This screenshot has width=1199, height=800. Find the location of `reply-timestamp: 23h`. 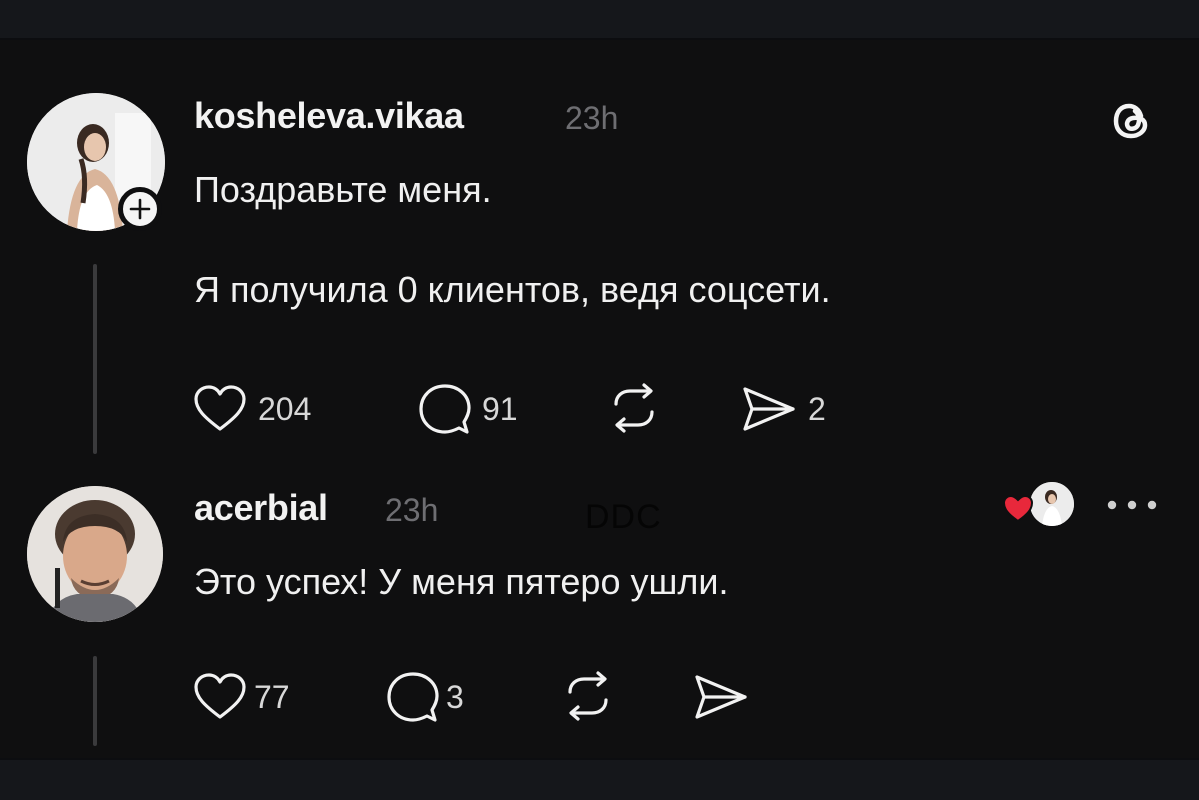

reply-timestamp: 23h is located at coordinates (412, 510).